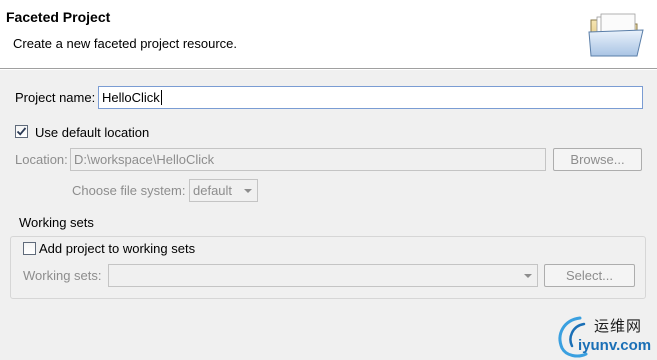  Describe the element at coordinates (129, 190) in the screenshot. I see `file-system-label: Choose file system:` at that location.